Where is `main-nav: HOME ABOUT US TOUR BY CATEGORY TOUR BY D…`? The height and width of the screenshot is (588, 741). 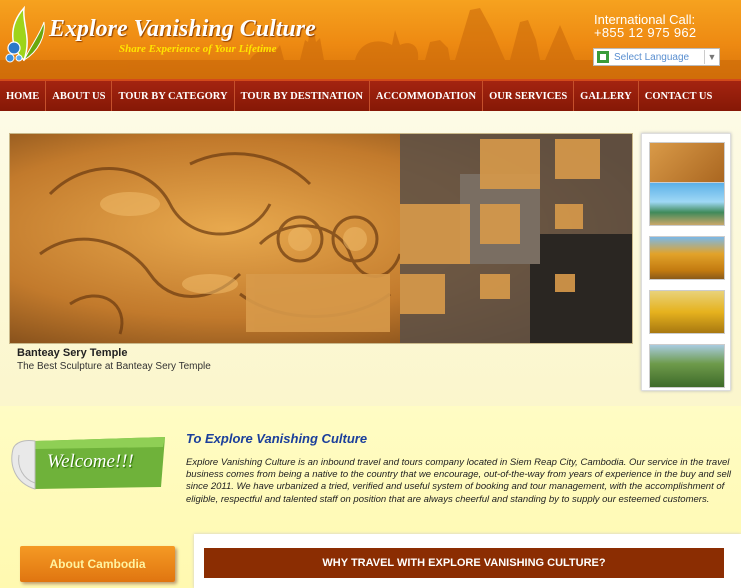 main-nav: HOME ABOUT US TOUR BY CATEGORY TOUR BY D… is located at coordinates (370, 95).